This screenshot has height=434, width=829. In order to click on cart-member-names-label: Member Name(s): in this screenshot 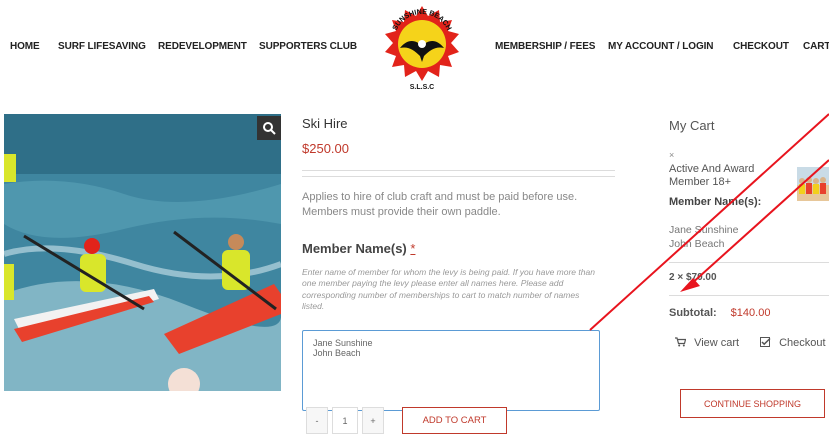, I will do `click(715, 202)`.